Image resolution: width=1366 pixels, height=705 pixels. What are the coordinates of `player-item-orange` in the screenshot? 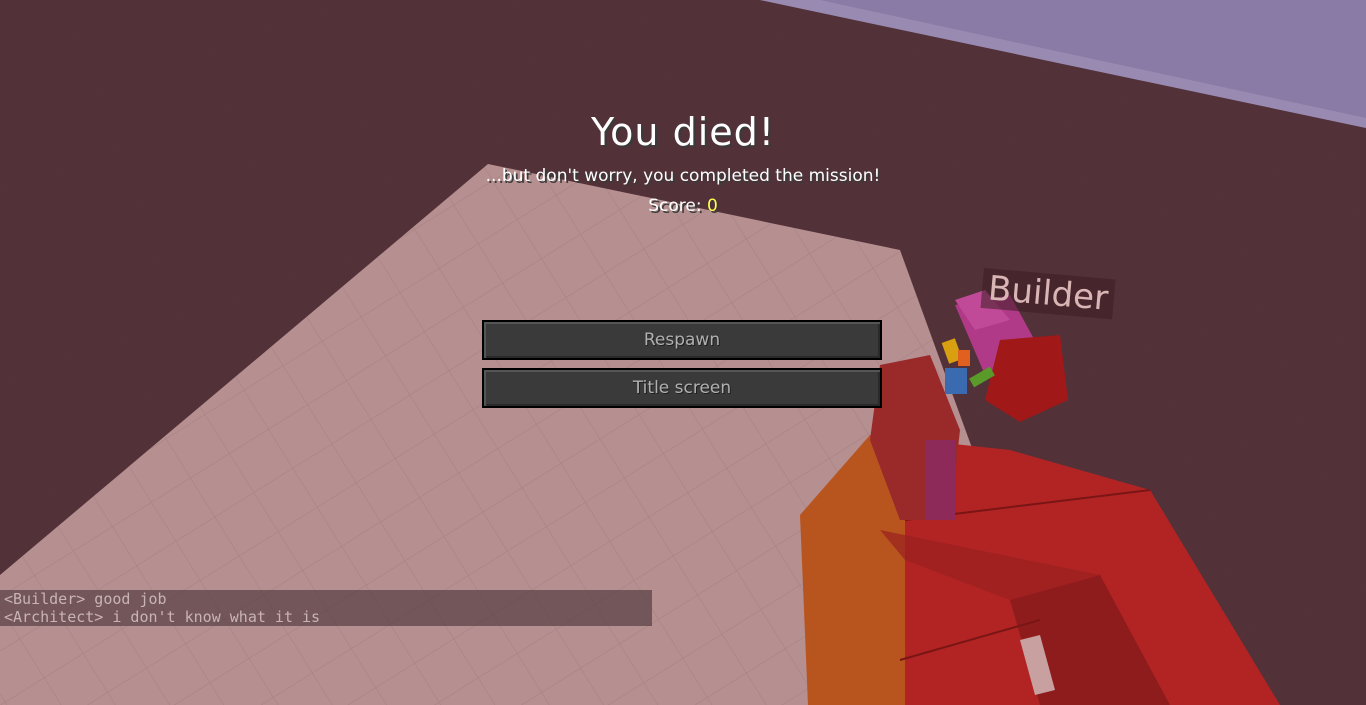 It's located at (964, 358).